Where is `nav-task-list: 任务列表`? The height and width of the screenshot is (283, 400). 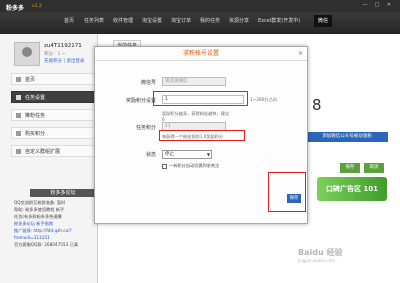
nav-task-list: 任务列表 is located at coordinates (94, 21).